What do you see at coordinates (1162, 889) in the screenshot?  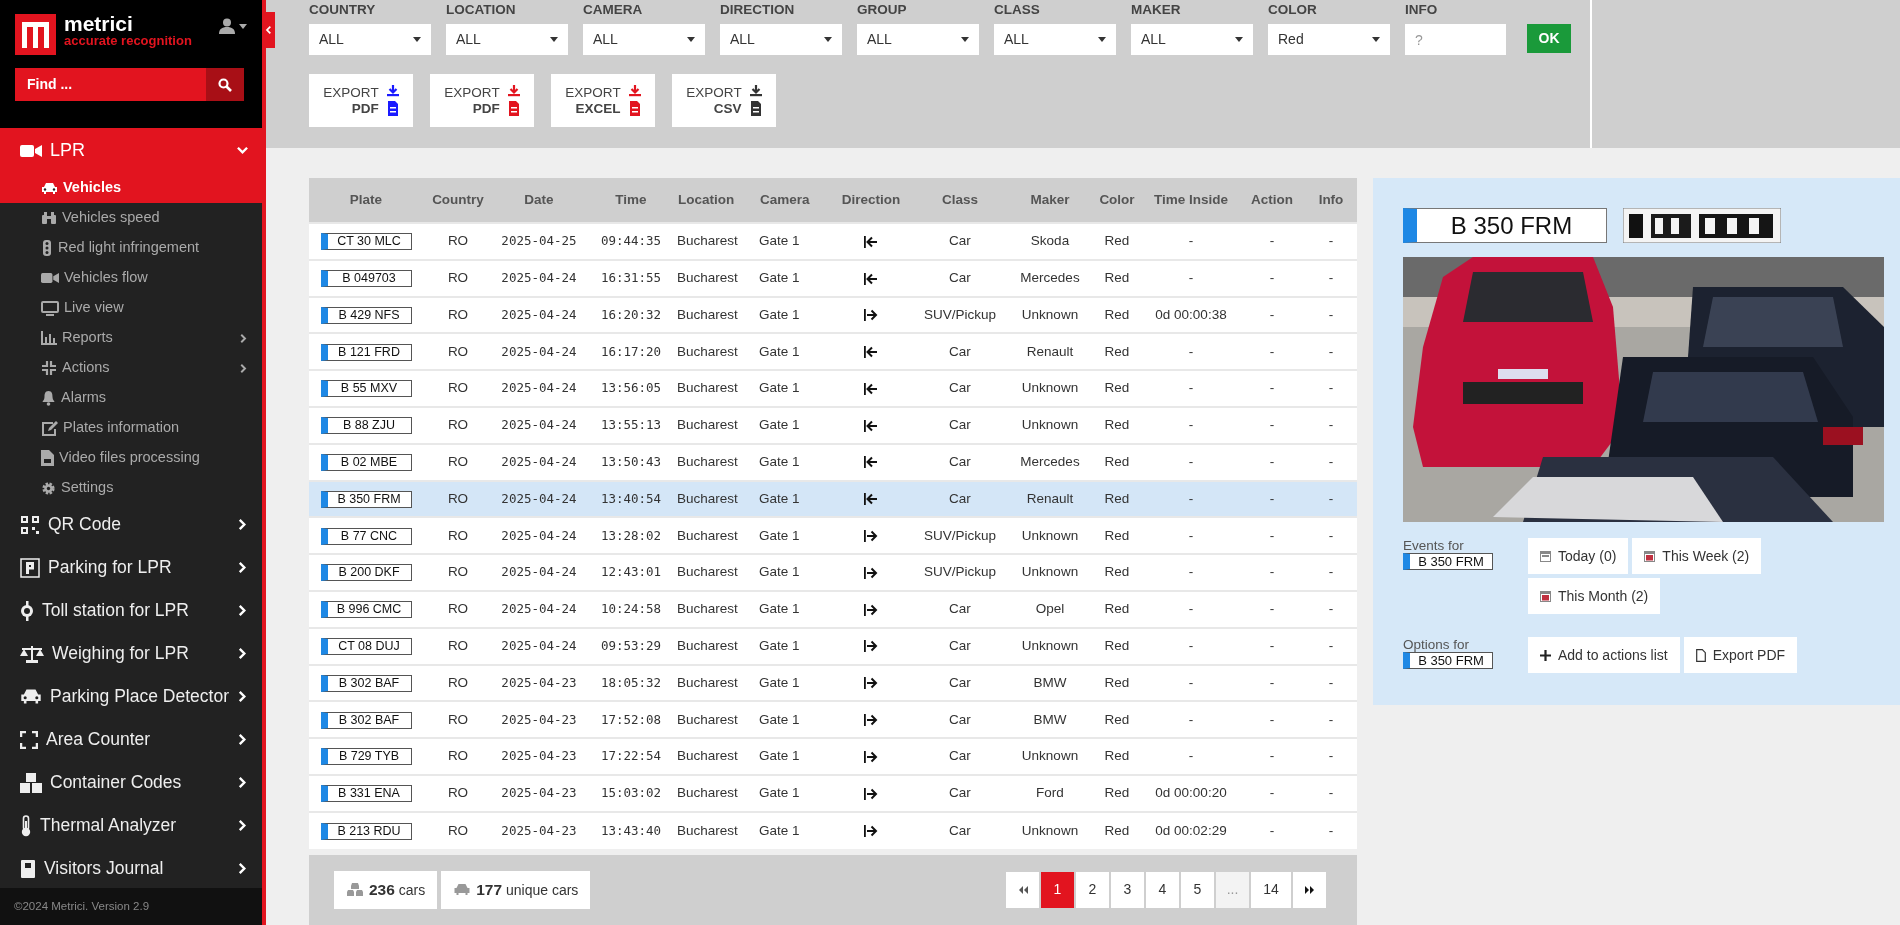 I see `page-button: 4` at bounding box center [1162, 889].